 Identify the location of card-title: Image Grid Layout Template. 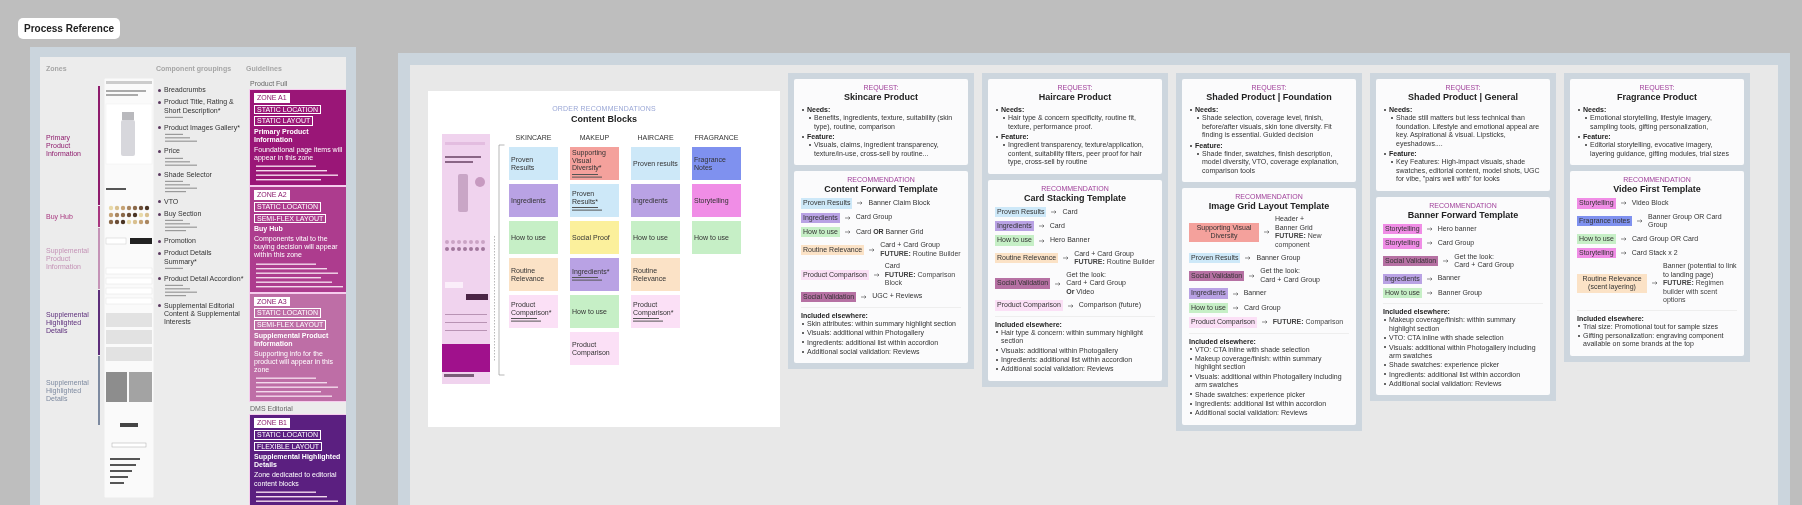
(1269, 206).